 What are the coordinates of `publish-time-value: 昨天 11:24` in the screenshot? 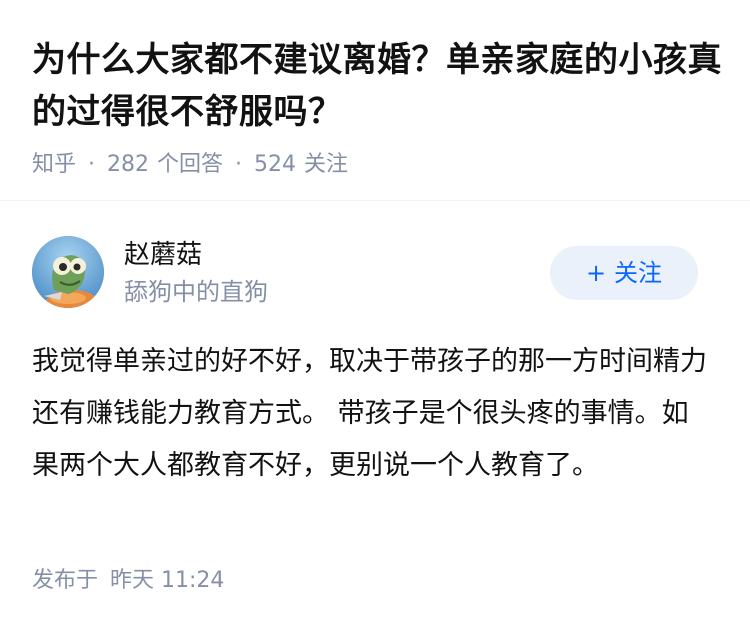 It's located at (167, 580).